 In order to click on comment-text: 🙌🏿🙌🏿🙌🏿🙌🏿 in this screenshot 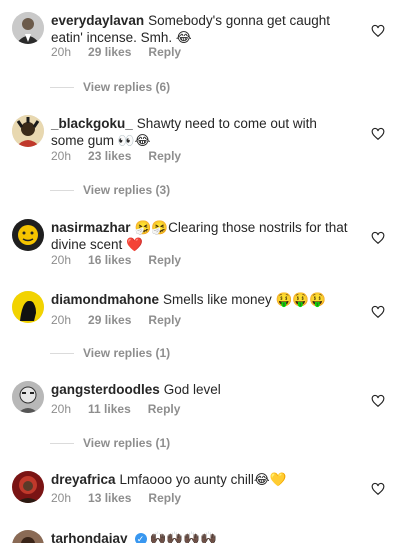, I will do `click(183, 537)`.